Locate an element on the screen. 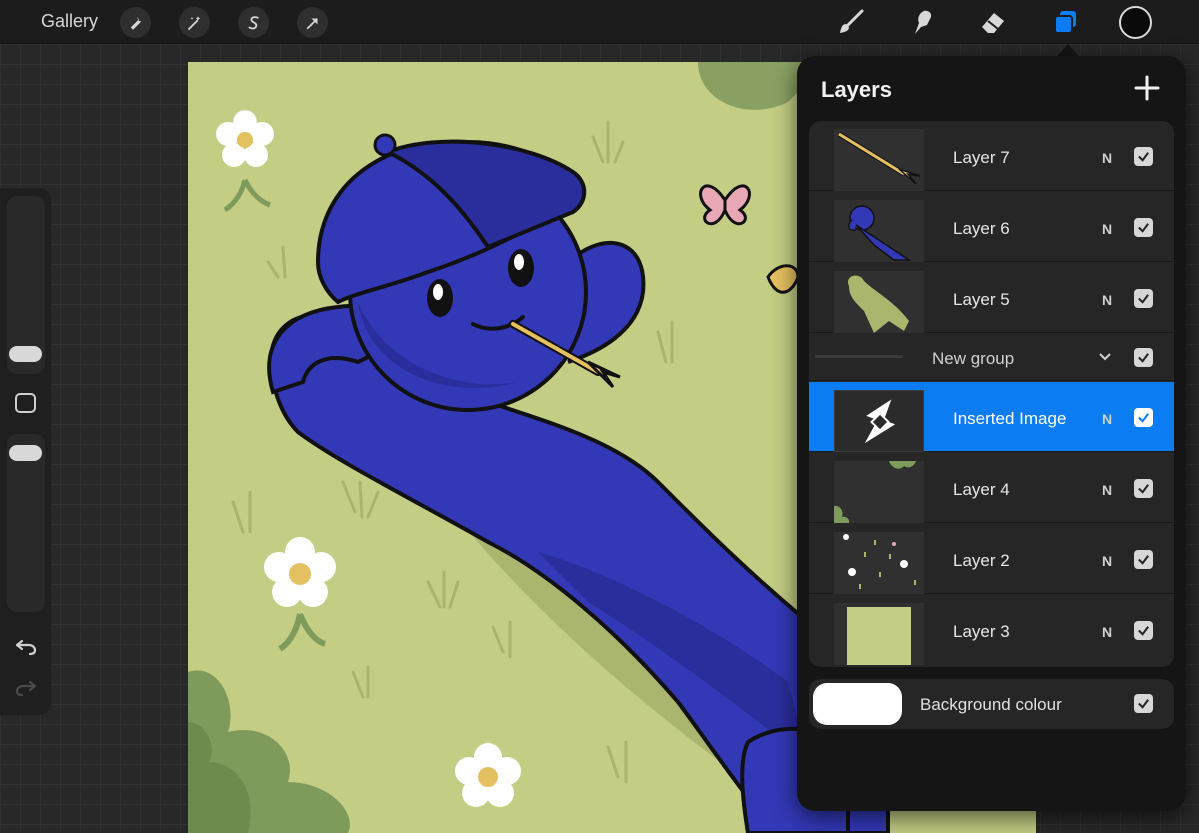 The image size is (1199, 833). brush-size-thumb is located at coordinates (25, 354).